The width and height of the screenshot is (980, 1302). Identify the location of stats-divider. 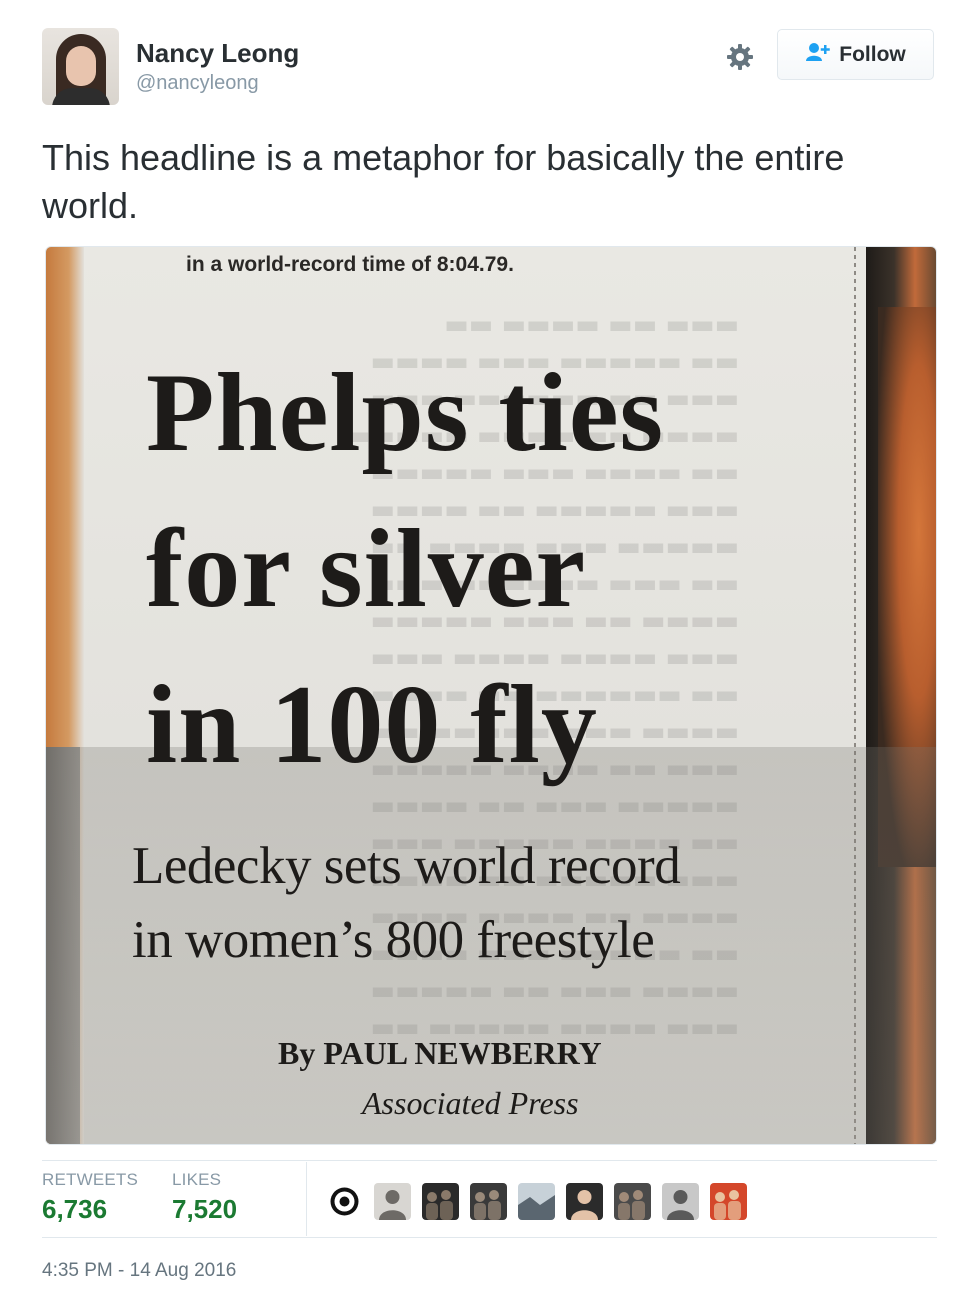
(306, 1199).